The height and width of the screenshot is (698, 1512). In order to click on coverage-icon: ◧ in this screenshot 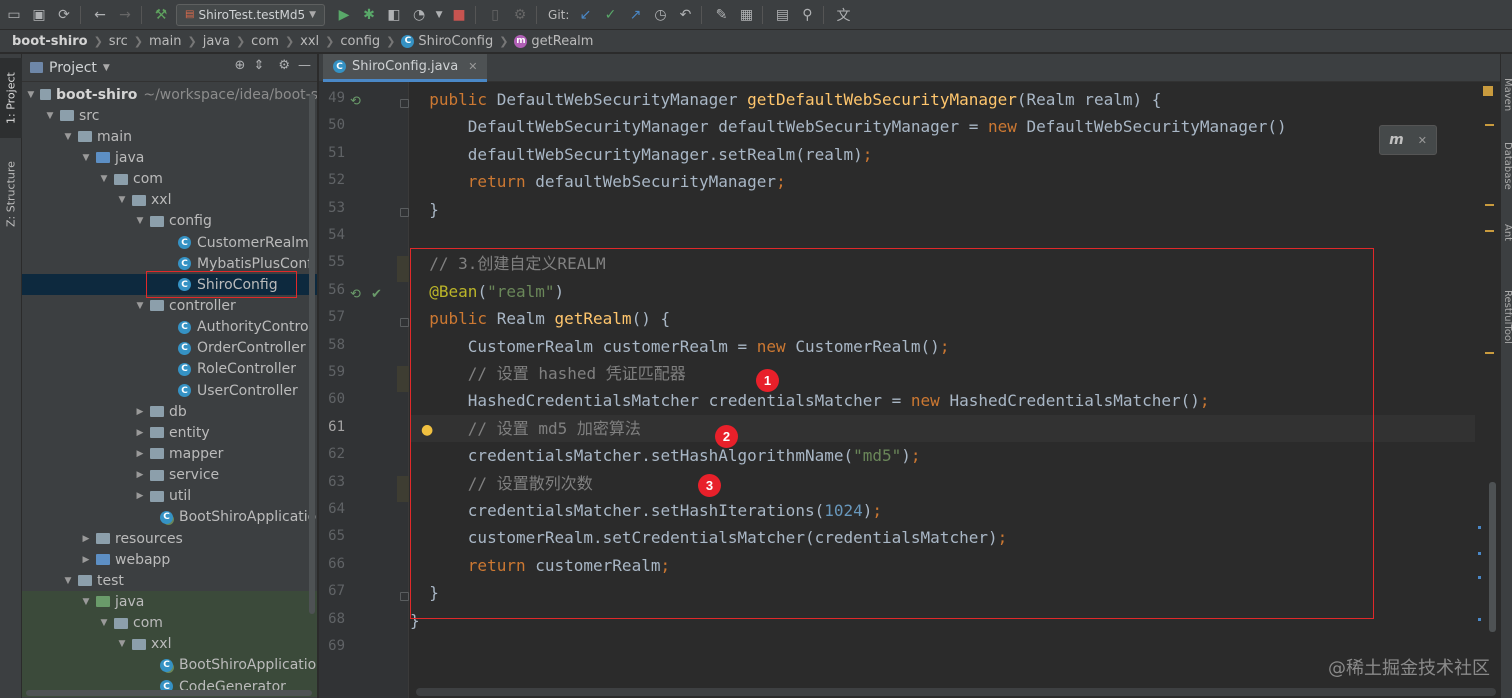, I will do `click(394, 15)`.